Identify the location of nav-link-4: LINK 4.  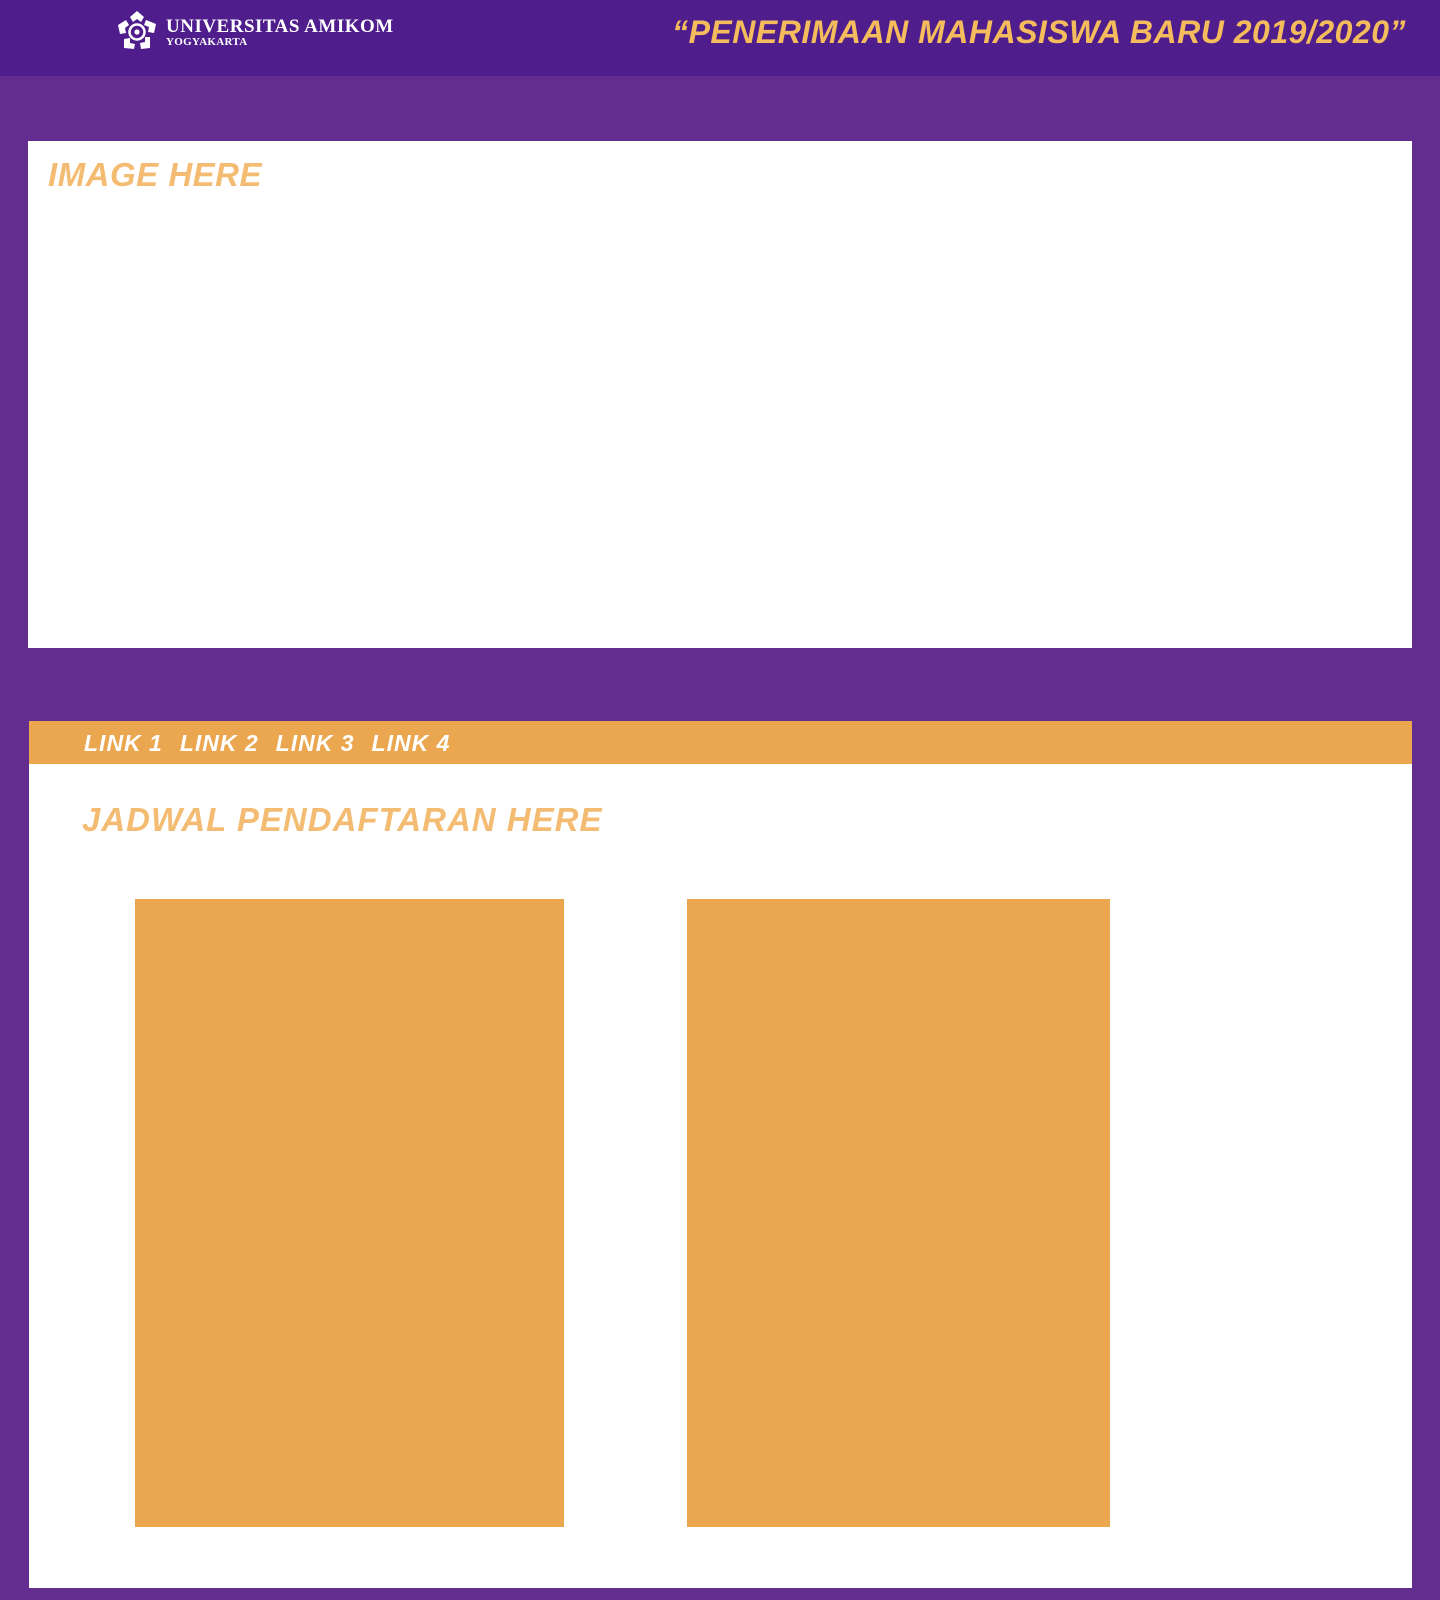
(411, 743).